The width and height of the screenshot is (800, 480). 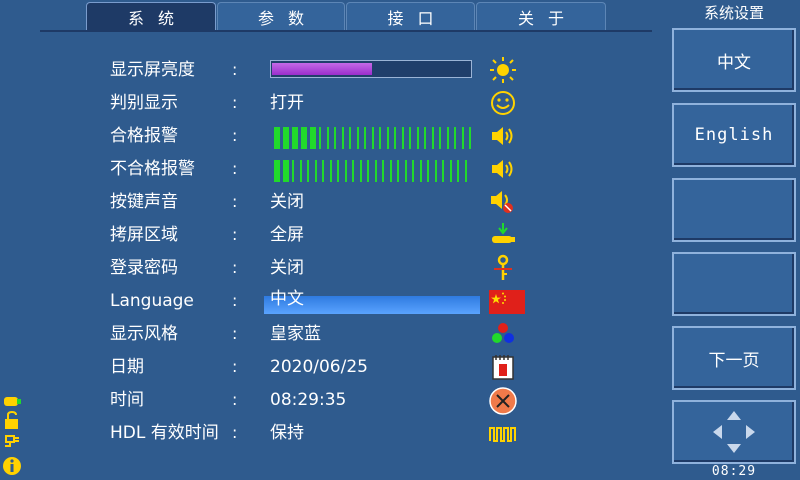 What do you see at coordinates (507, 302) in the screenshot?
I see `china-flag-icon` at bounding box center [507, 302].